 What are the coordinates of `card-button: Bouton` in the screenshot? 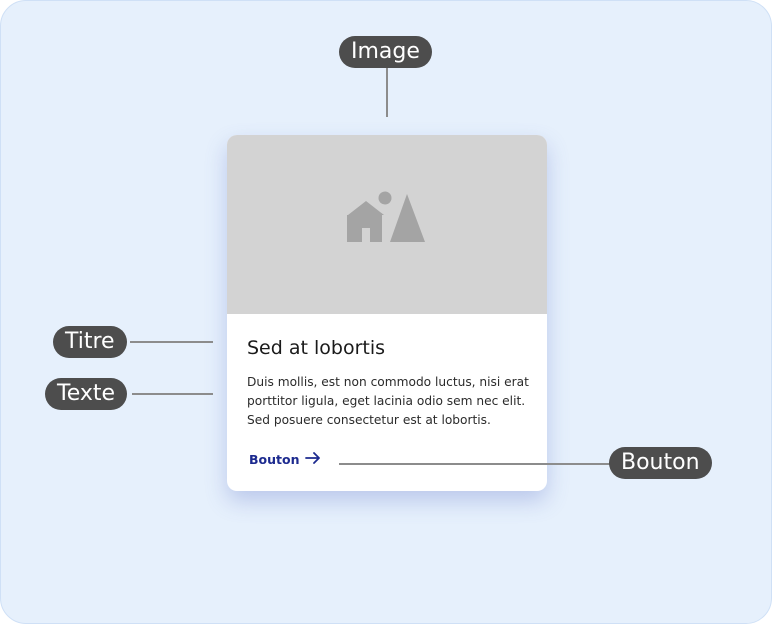 It's located at (285, 459).